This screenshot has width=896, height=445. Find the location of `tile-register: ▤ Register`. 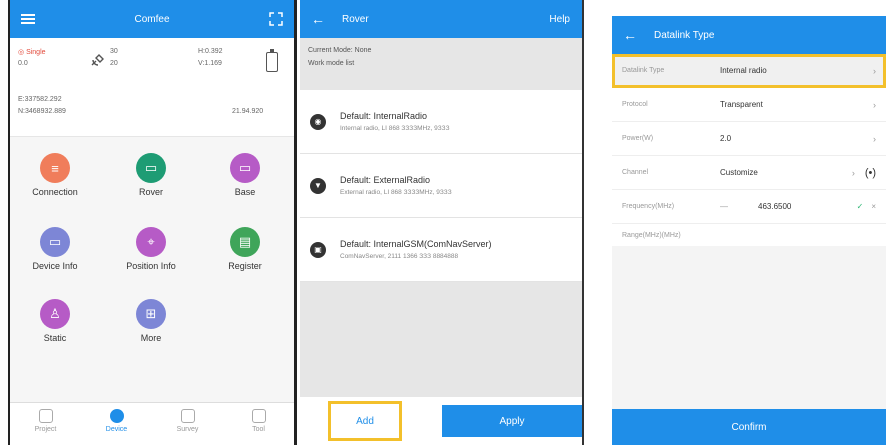

tile-register: ▤ Register is located at coordinates (245, 249).